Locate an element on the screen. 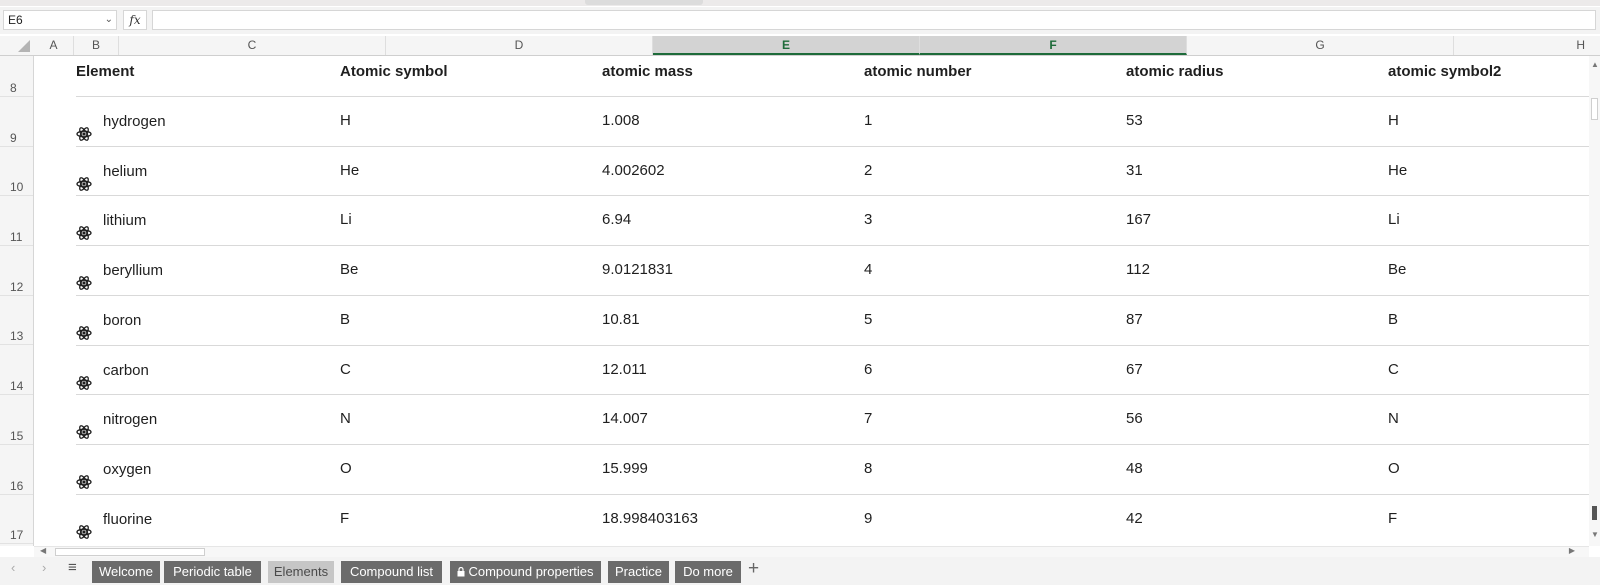  sheet-tab-periodic-table: Periodic table is located at coordinates (212, 572).